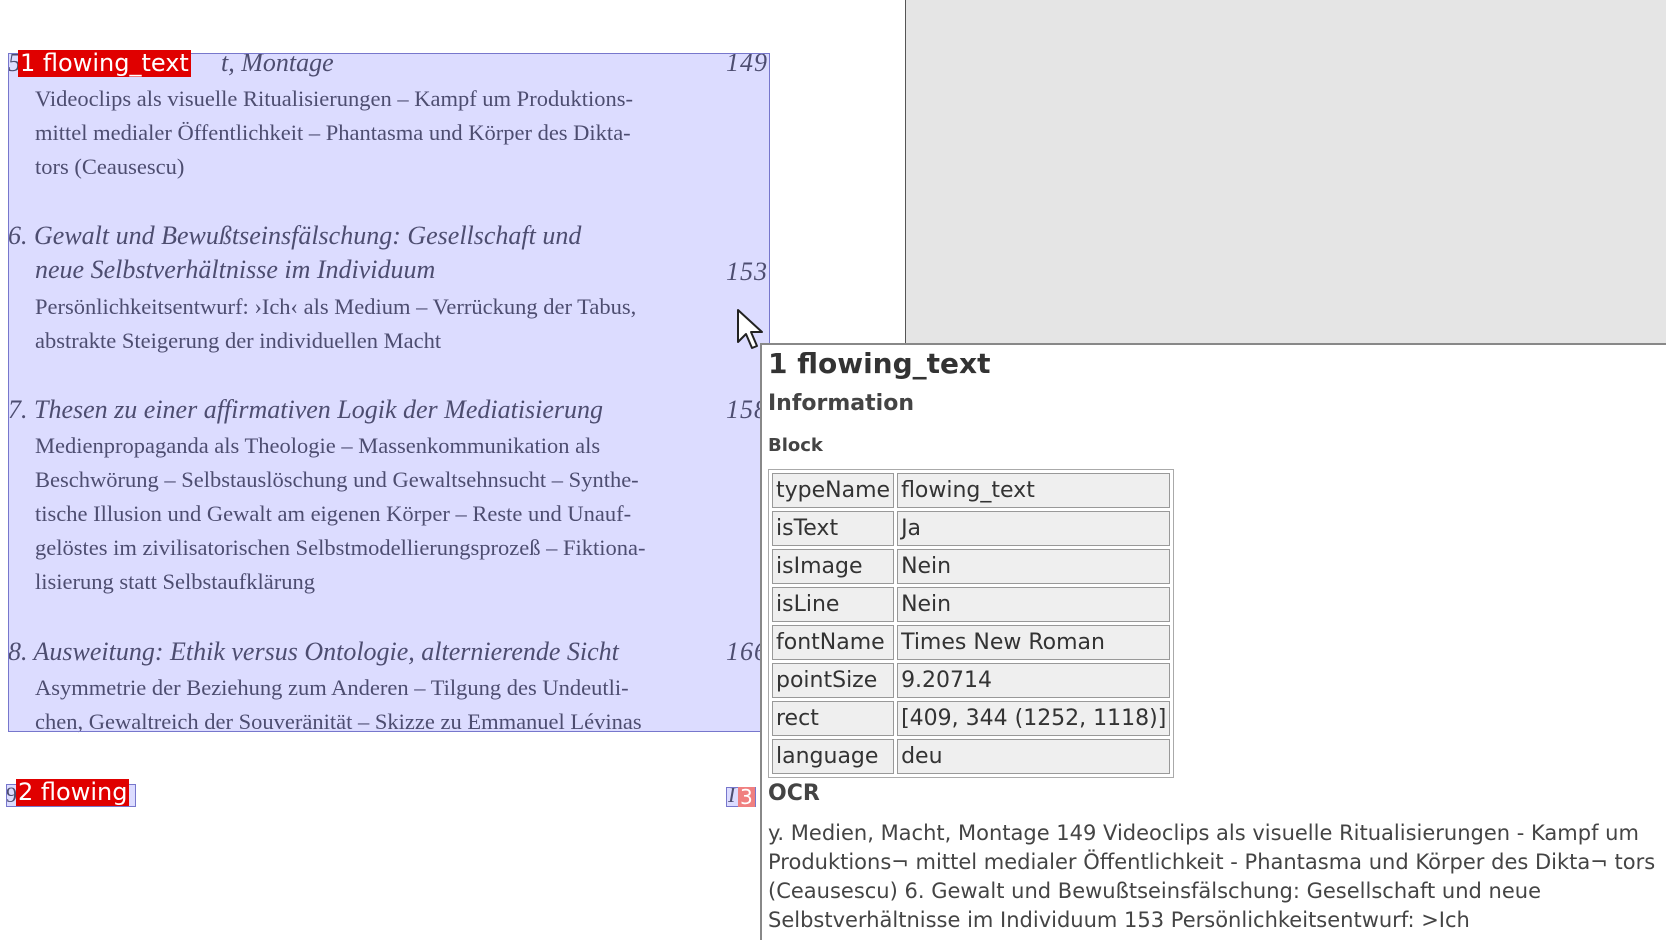  What do you see at coordinates (833, 566) in the screenshot?
I see `property-key: isImage` at bounding box center [833, 566].